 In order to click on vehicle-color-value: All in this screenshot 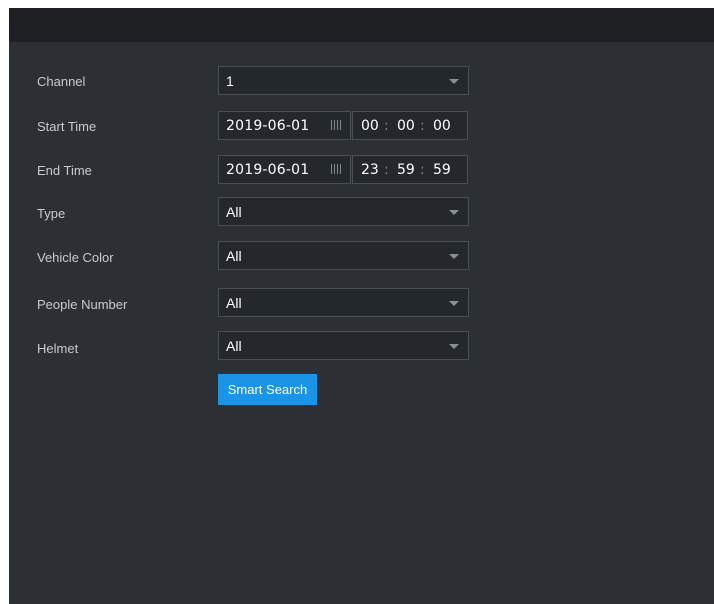, I will do `click(234, 256)`.